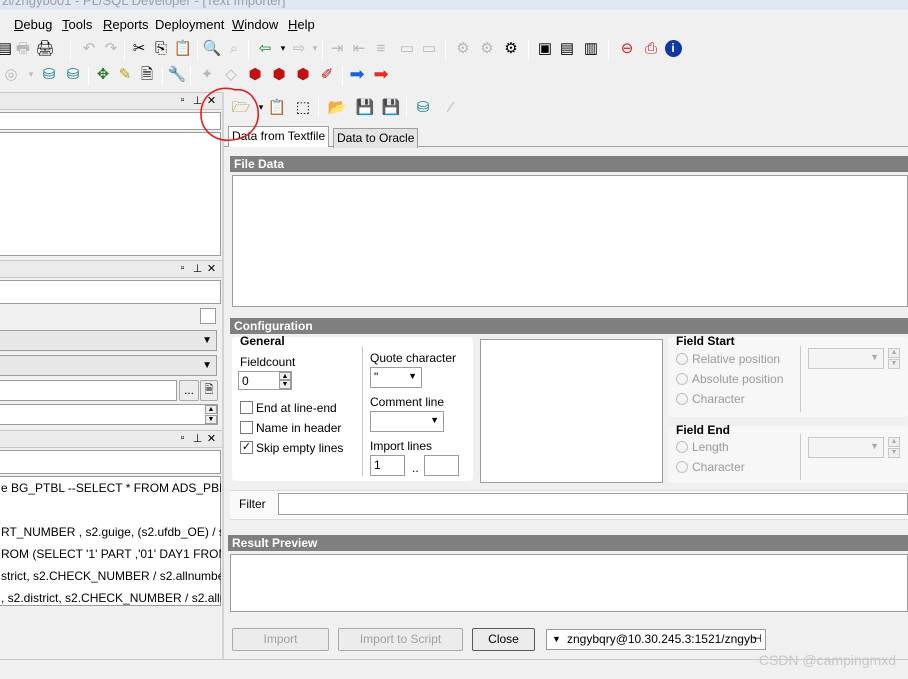 The height and width of the screenshot is (679, 908). Describe the element at coordinates (279, 74) in the screenshot. I see `snippet-icon: ⬢` at that location.